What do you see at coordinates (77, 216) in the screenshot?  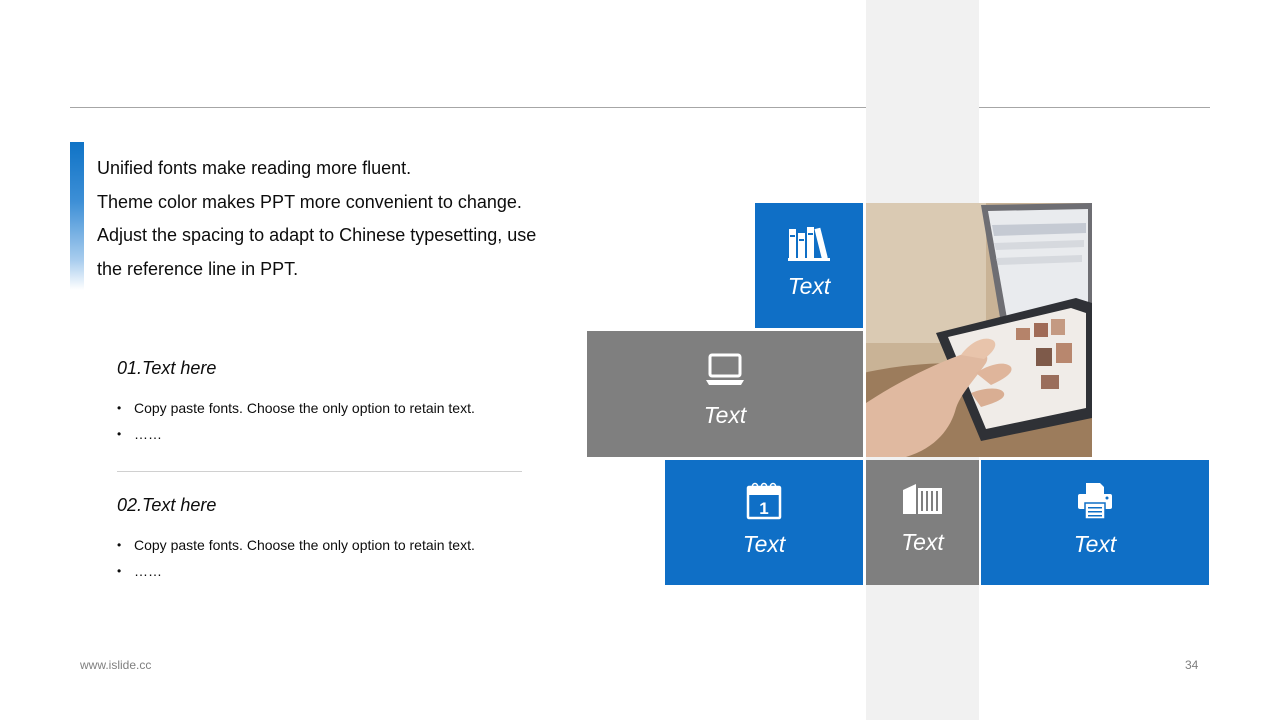 I see `accent-bar` at bounding box center [77, 216].